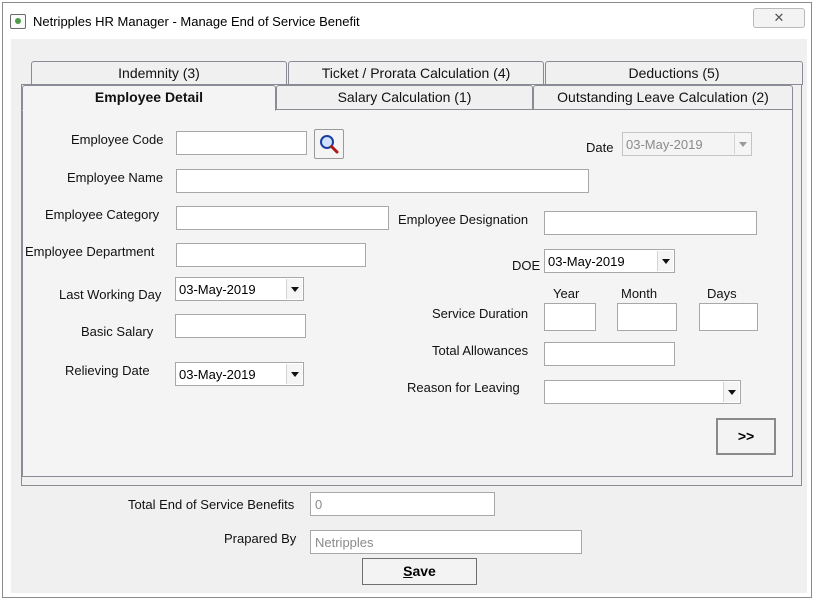  What do you see at coordinates (271, 255) in the screenshot?
I see `employee-department-input` at bounding box center [271, 255].